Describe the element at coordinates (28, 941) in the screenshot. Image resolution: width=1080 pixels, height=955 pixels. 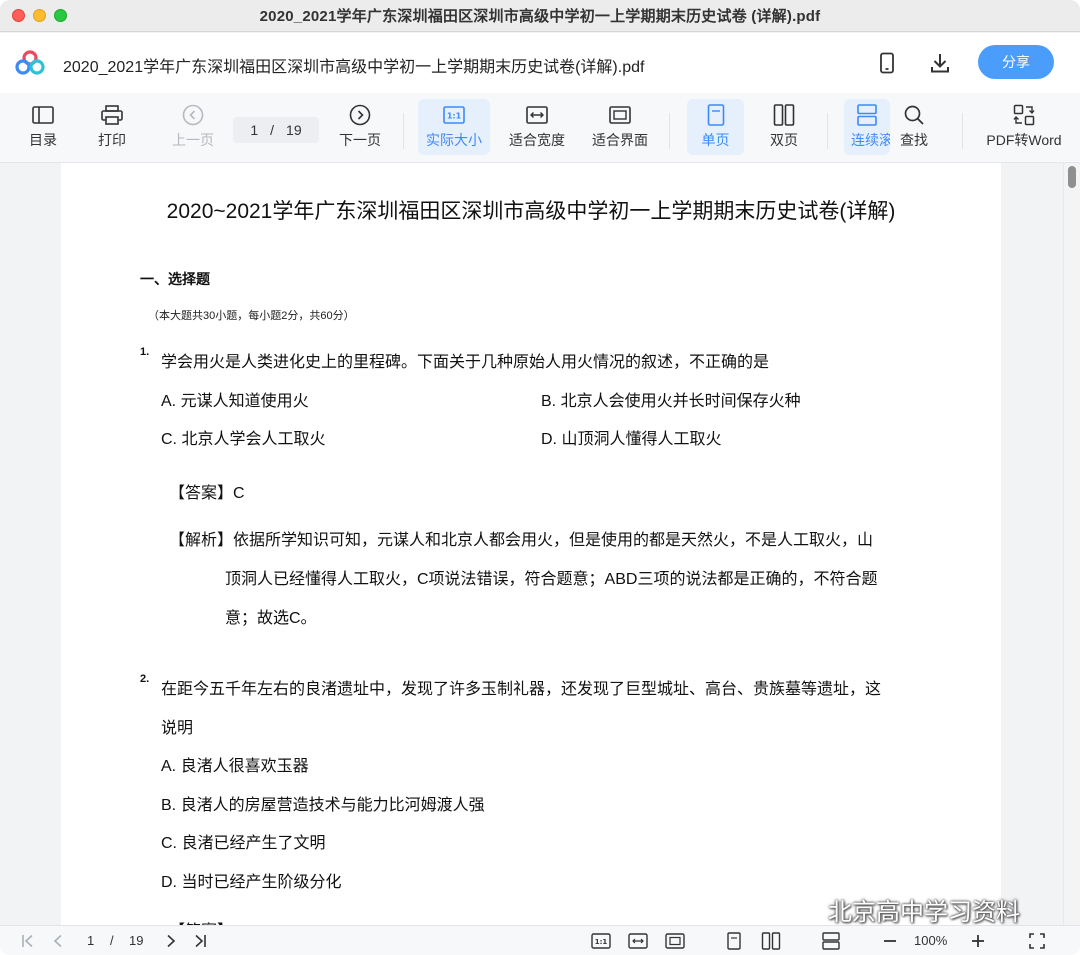
I see `first-page-icon` at that location.